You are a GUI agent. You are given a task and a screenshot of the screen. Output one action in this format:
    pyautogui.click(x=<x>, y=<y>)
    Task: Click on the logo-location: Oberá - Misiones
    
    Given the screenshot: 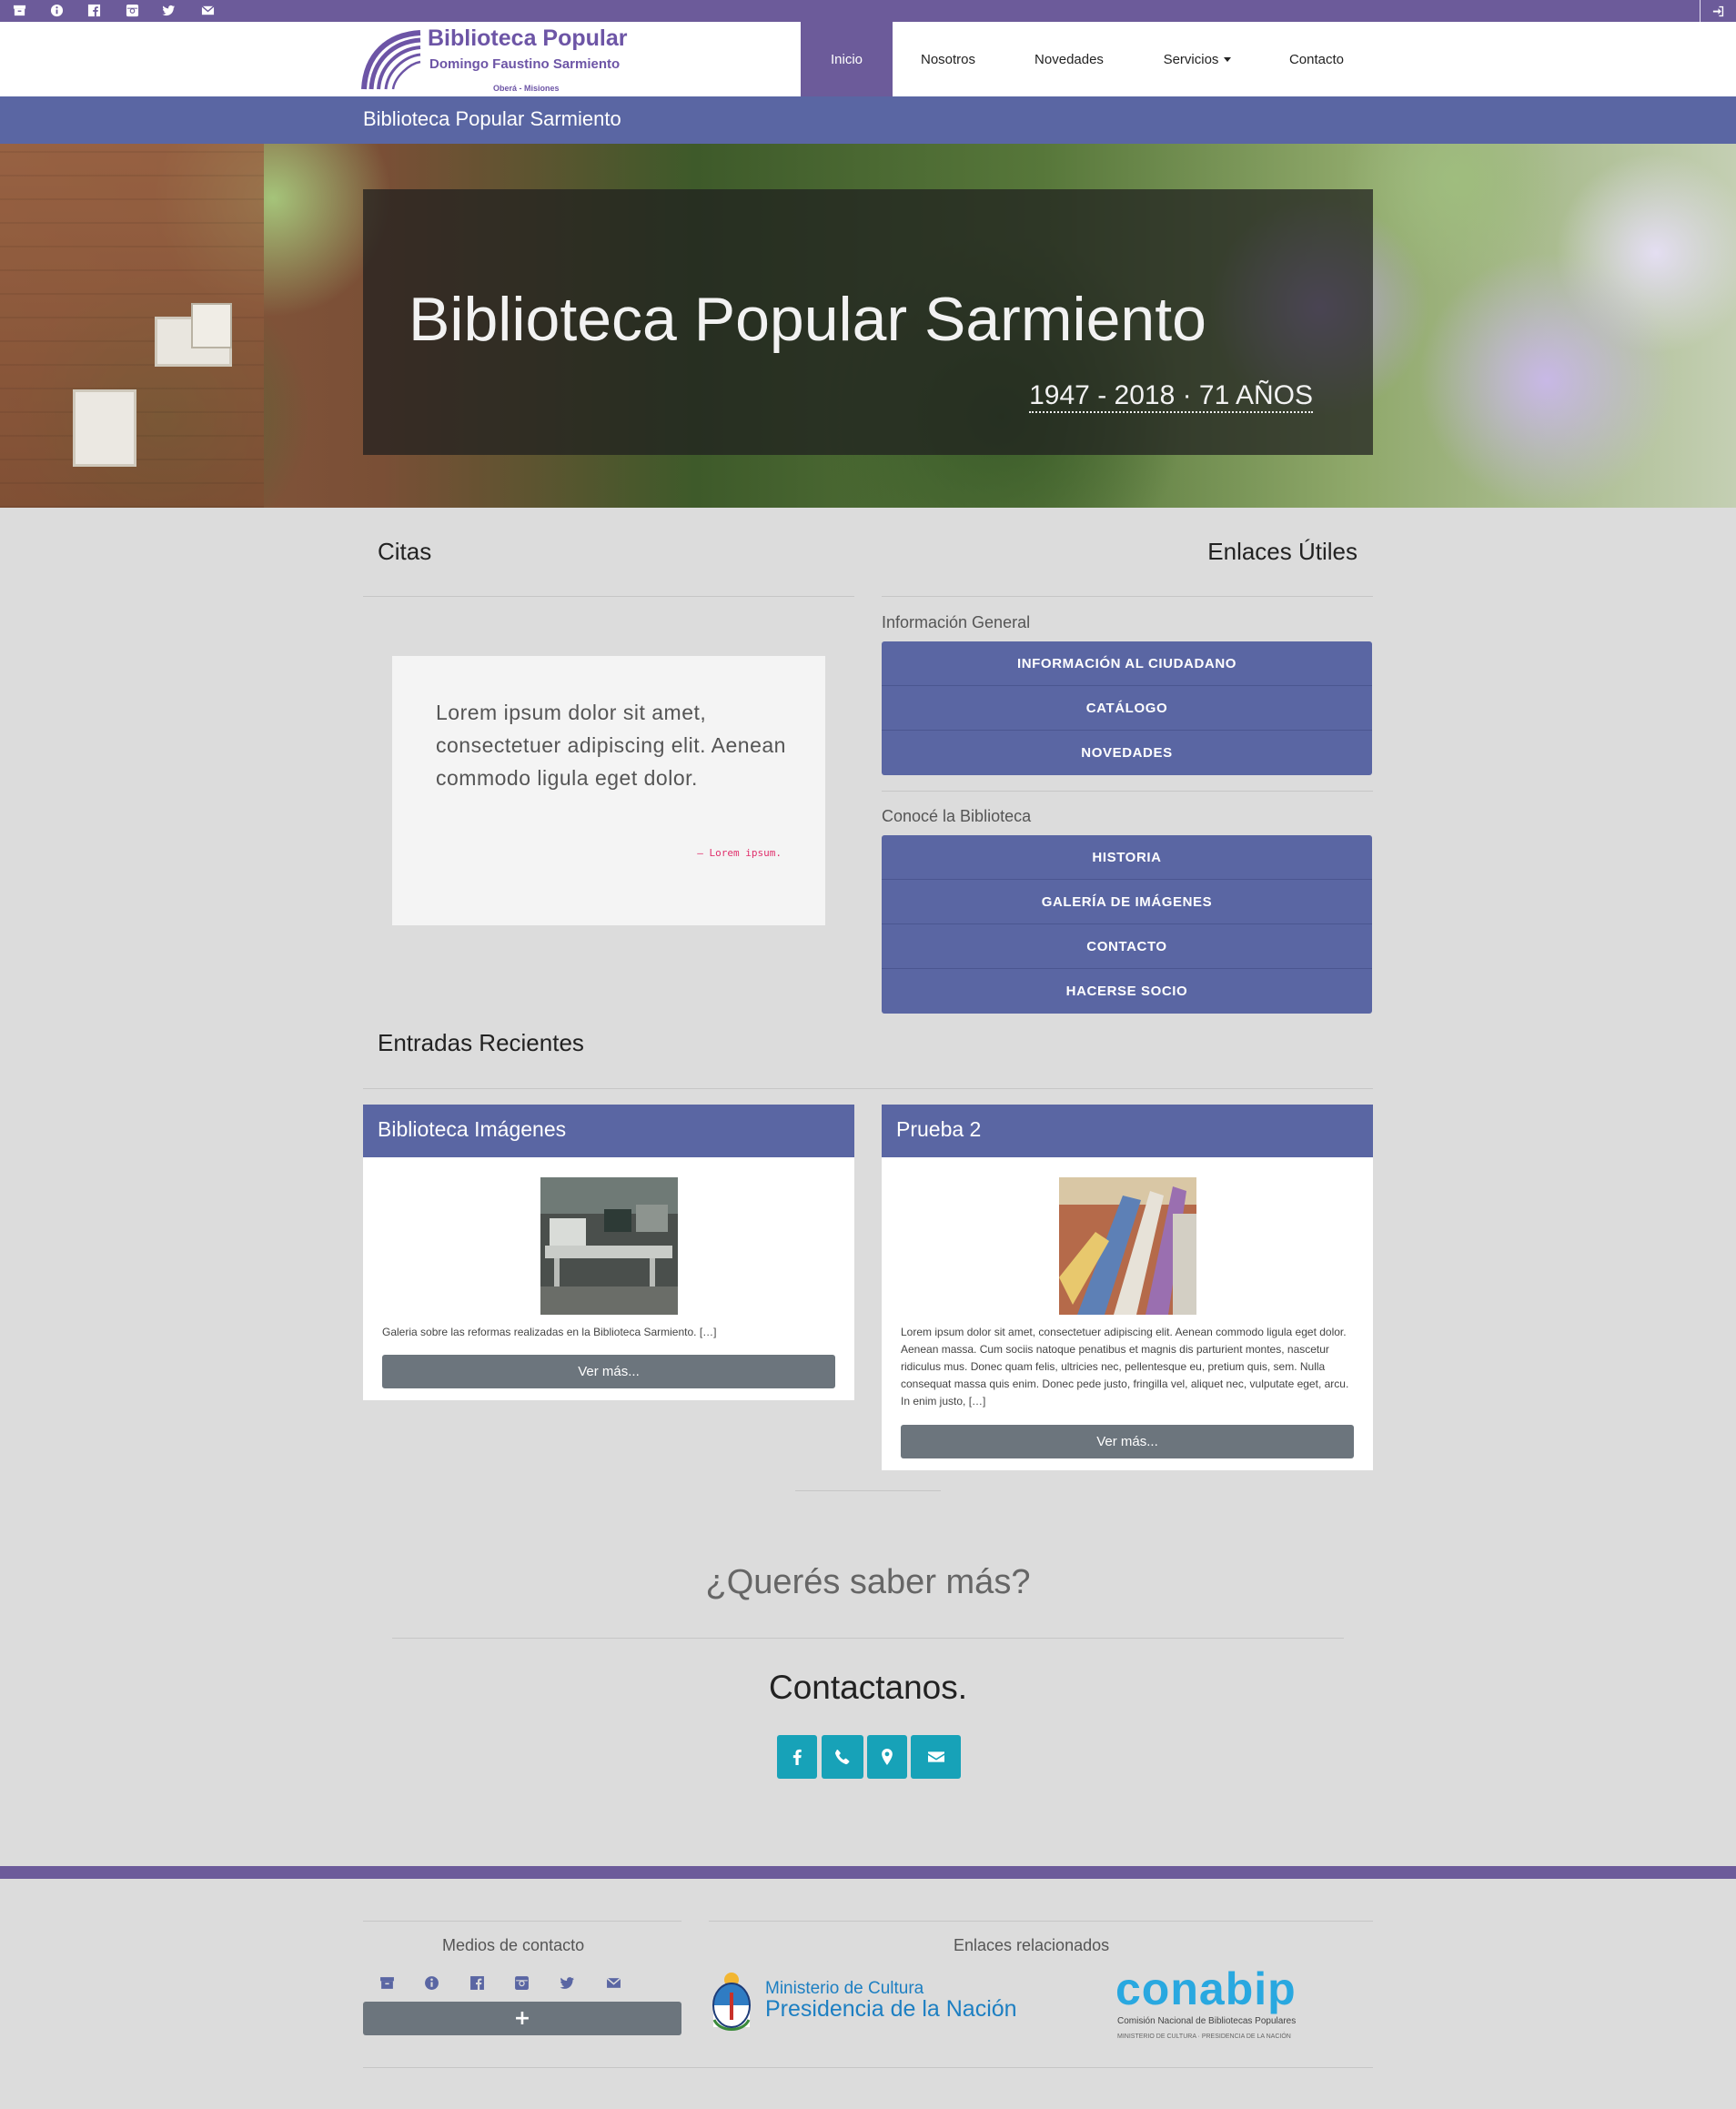 What is the action you would take?
    pyautogui.click(x=526, y=88)
    